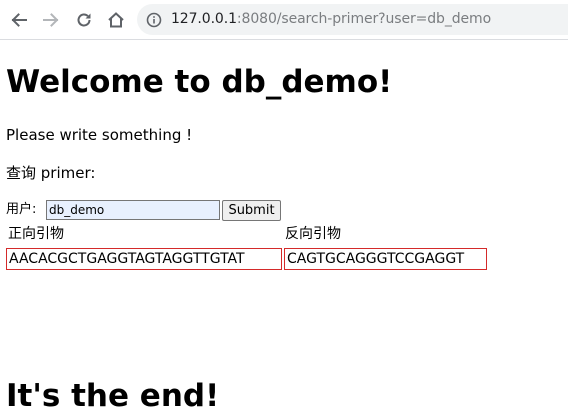 The image size is (568, 419). I want to click on reload-button, so click(84, 20).